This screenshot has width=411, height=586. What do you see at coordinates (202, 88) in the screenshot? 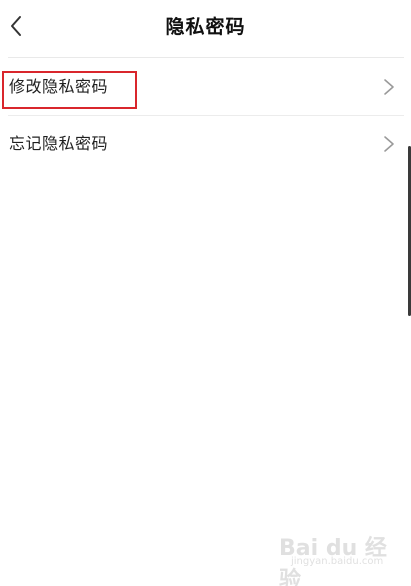
I see `change-privacy-password-item: 修改隐私密码` at bounding box center [202, 88].